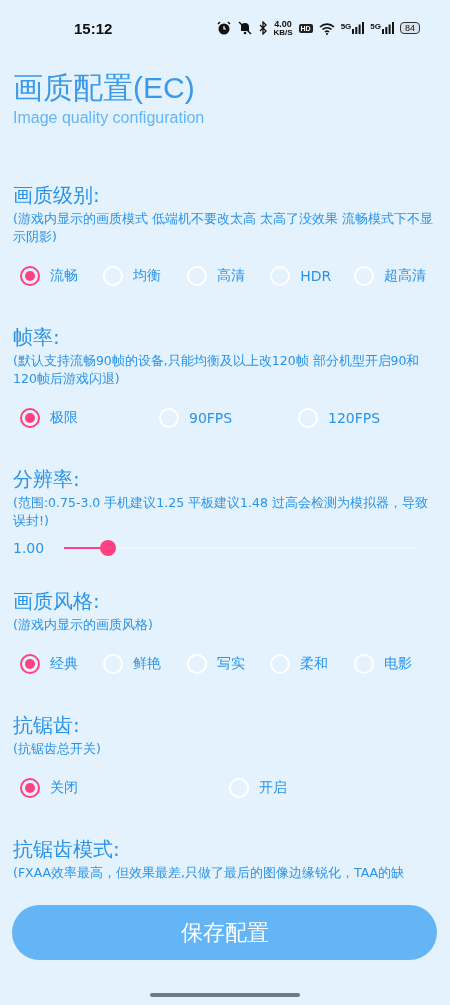  I want to click on radio-option: 开启, so click(332, 788).